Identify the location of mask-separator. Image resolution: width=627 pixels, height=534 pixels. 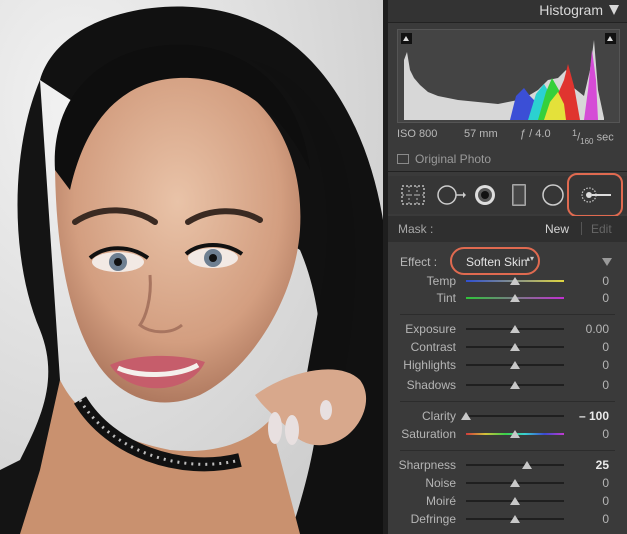
(581, 228).